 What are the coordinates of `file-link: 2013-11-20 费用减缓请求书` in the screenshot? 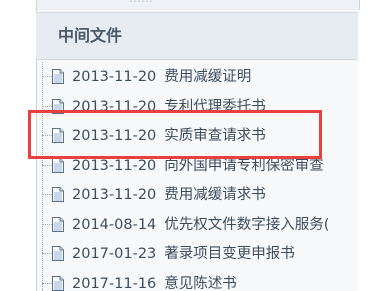 It's located at (169, 195).